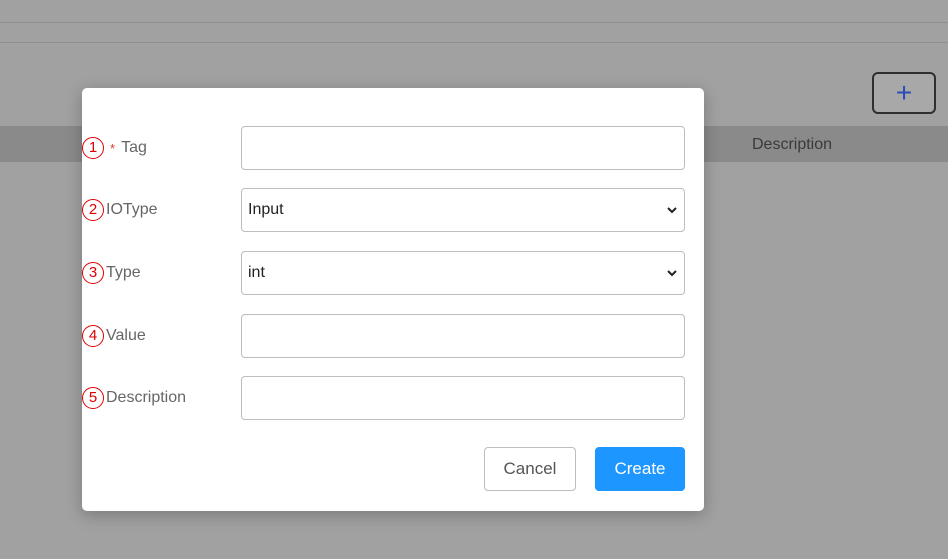  I want to click on value-label: 4 Value, so click(114, 336).